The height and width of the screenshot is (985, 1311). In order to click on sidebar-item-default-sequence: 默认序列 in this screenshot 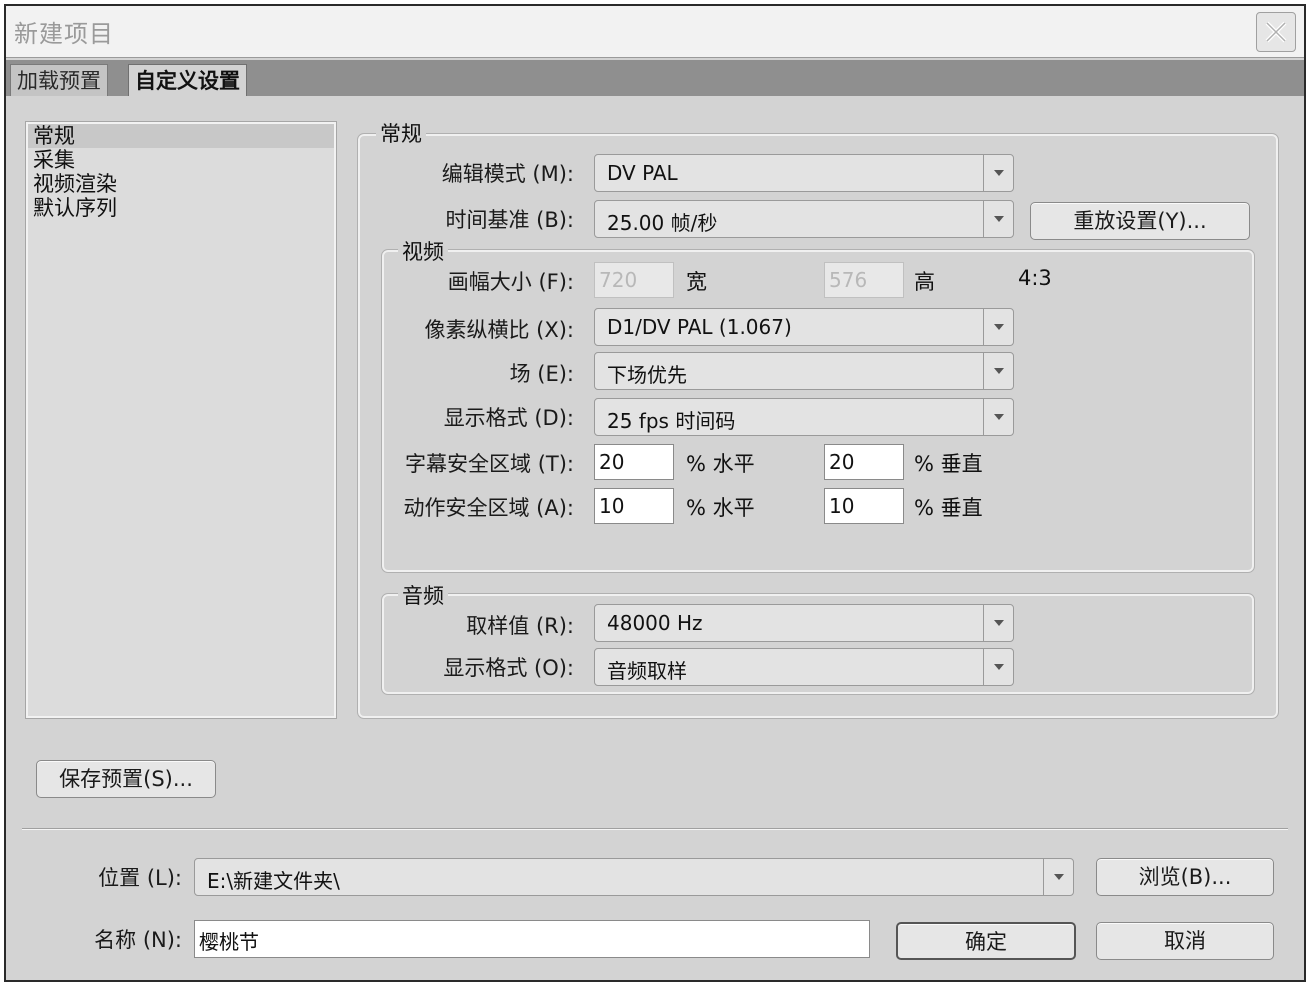, I will do `click(181, 208)`.